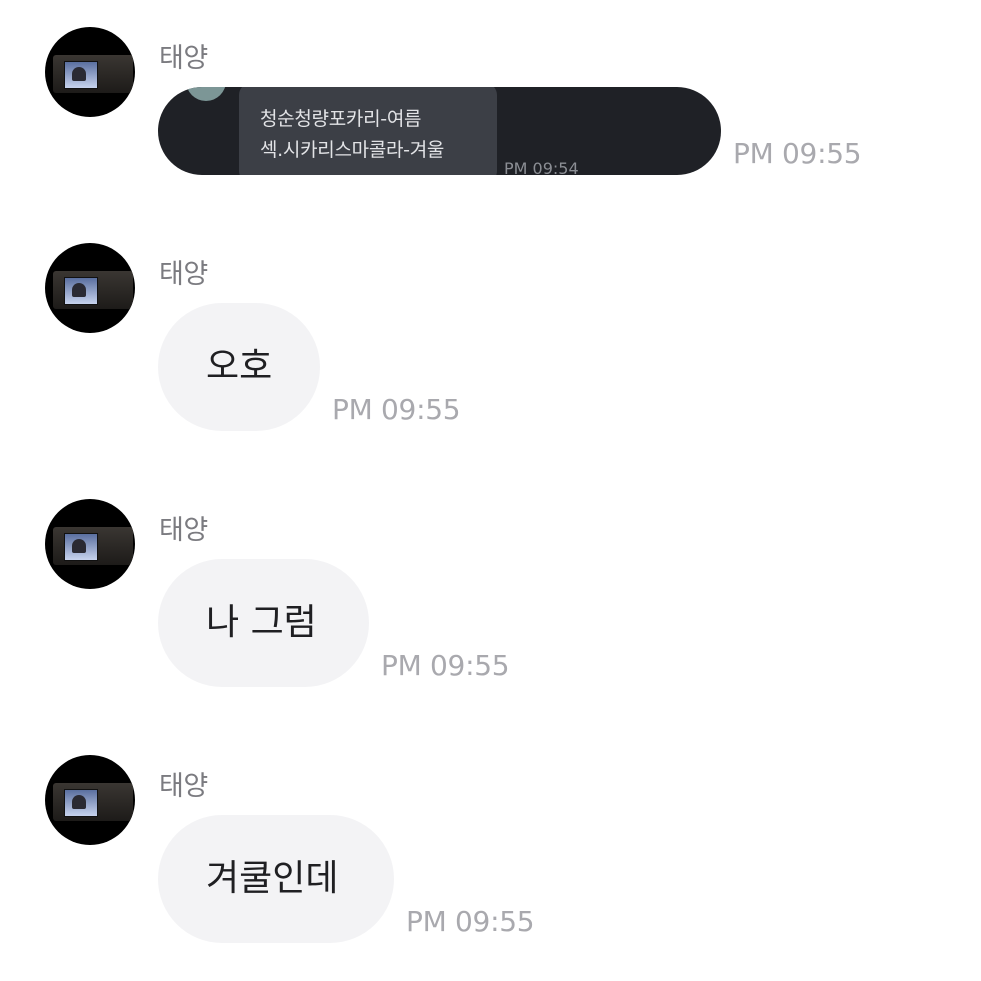 Image resolution: width=981 pixels, height=981 pixels. I want to click on image-text-line: 청순청량포카리-여름, so click(341, 119).